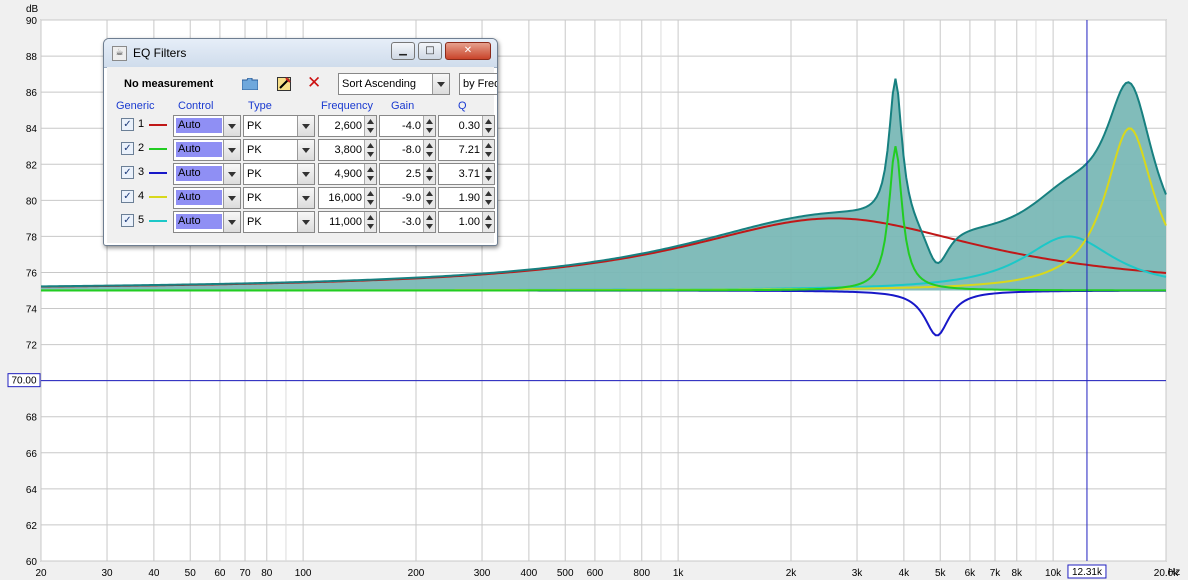 Image resolution: width=1188 pixels, height=580 pixels. What do you see at coordinates (403, 51) in the screenshot?
I see `minimize-button: ▁` at bounding box center [403, 51].